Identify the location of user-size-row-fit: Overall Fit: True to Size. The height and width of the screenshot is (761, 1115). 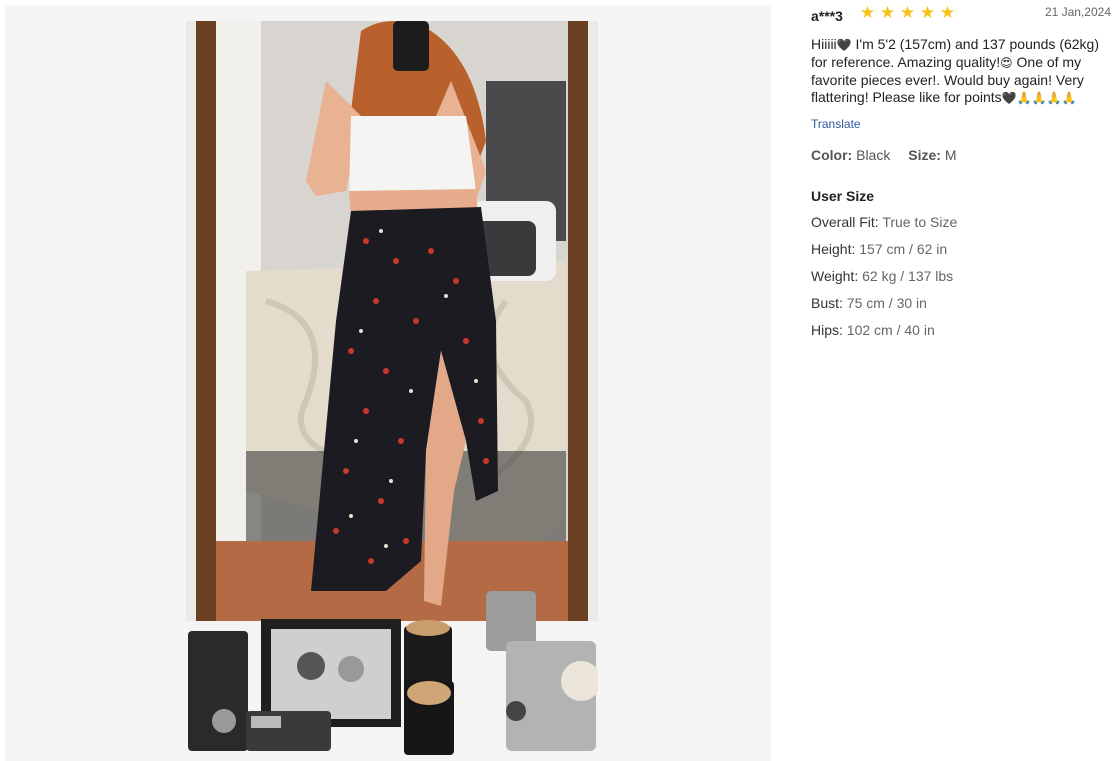
(961, 222).